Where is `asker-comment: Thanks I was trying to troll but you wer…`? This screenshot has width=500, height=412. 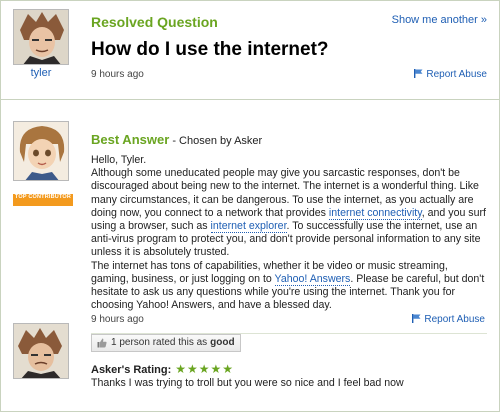
asker-comment: Thanks I was trying to troll but you wer… is located at coordinates (247, 383).